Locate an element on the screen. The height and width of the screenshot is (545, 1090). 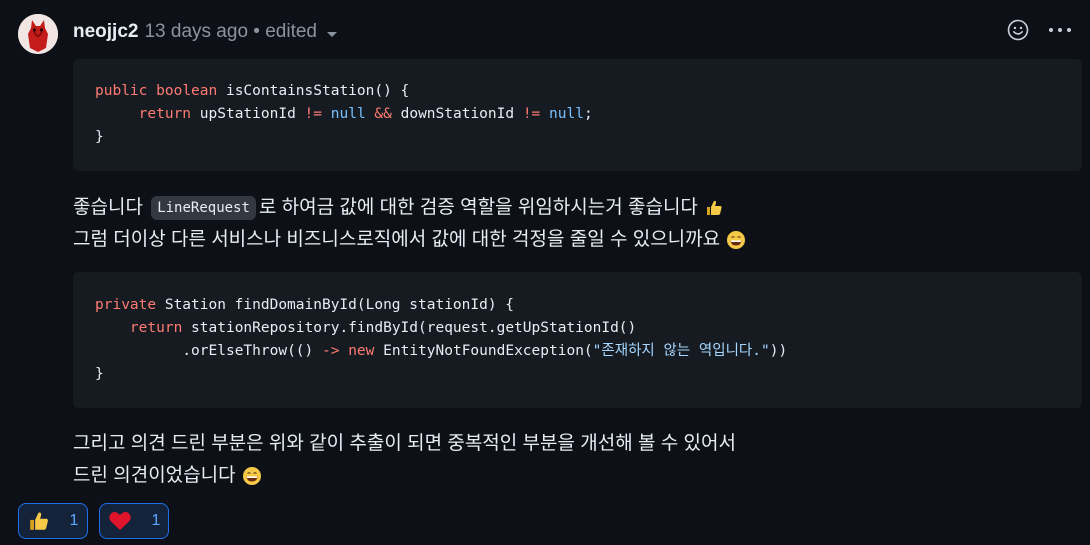
kebab-horizontal-icon is located at coordinates (1060, 30).